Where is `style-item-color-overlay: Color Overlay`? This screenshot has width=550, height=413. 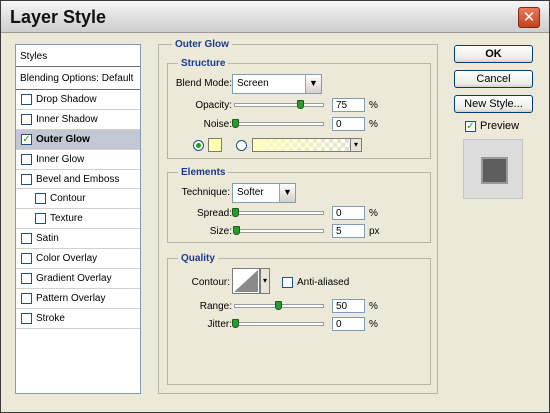 style-item-color-overlay: Color Overlay is located at coordinates (78, 259).